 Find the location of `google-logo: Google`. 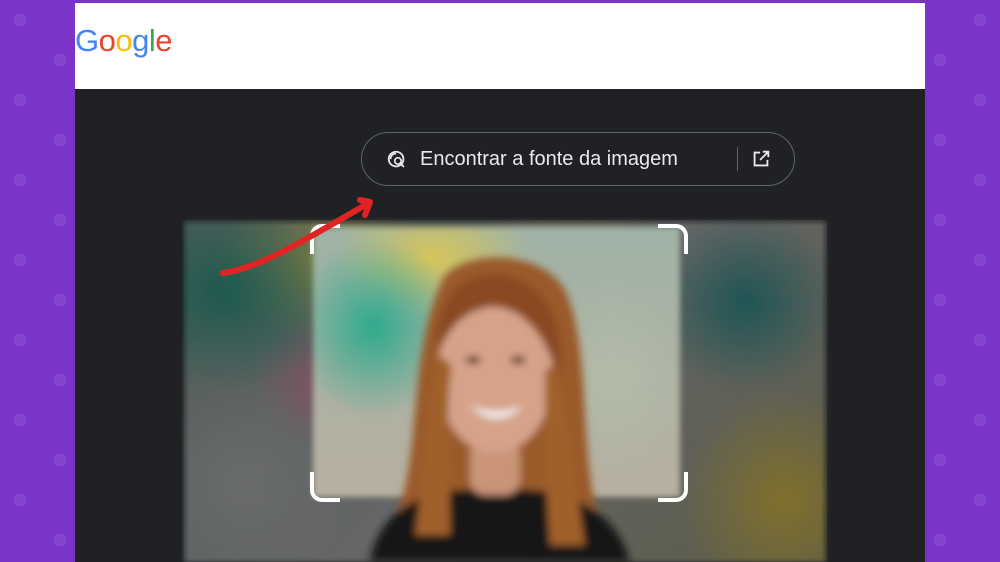

google-logo: Google is located at coordinates (124, 40).